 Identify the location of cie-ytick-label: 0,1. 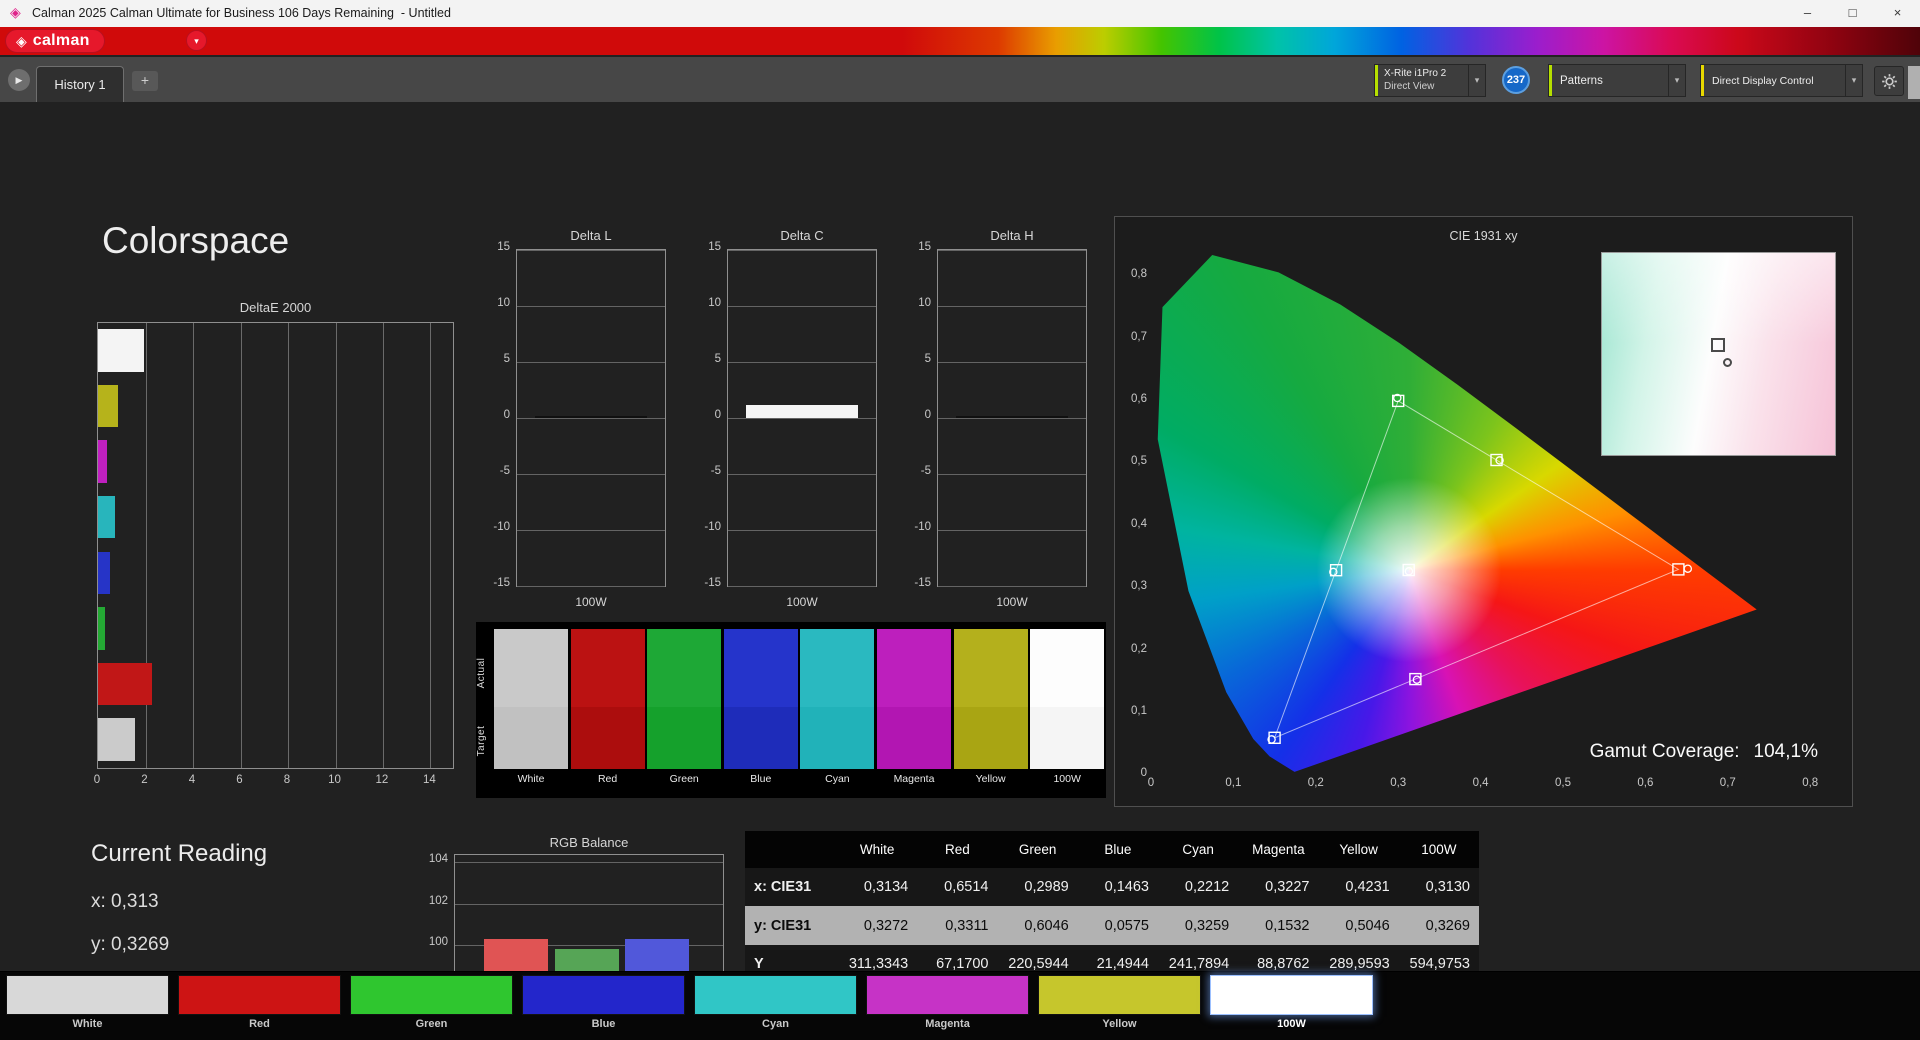
(1139, 710).